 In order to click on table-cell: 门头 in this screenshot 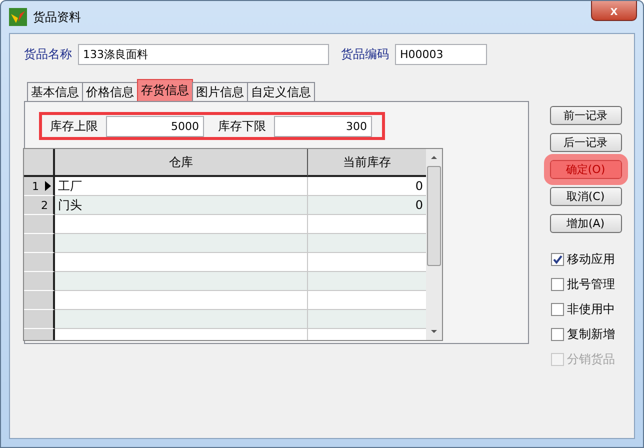, I will do `click(181, 205)`.